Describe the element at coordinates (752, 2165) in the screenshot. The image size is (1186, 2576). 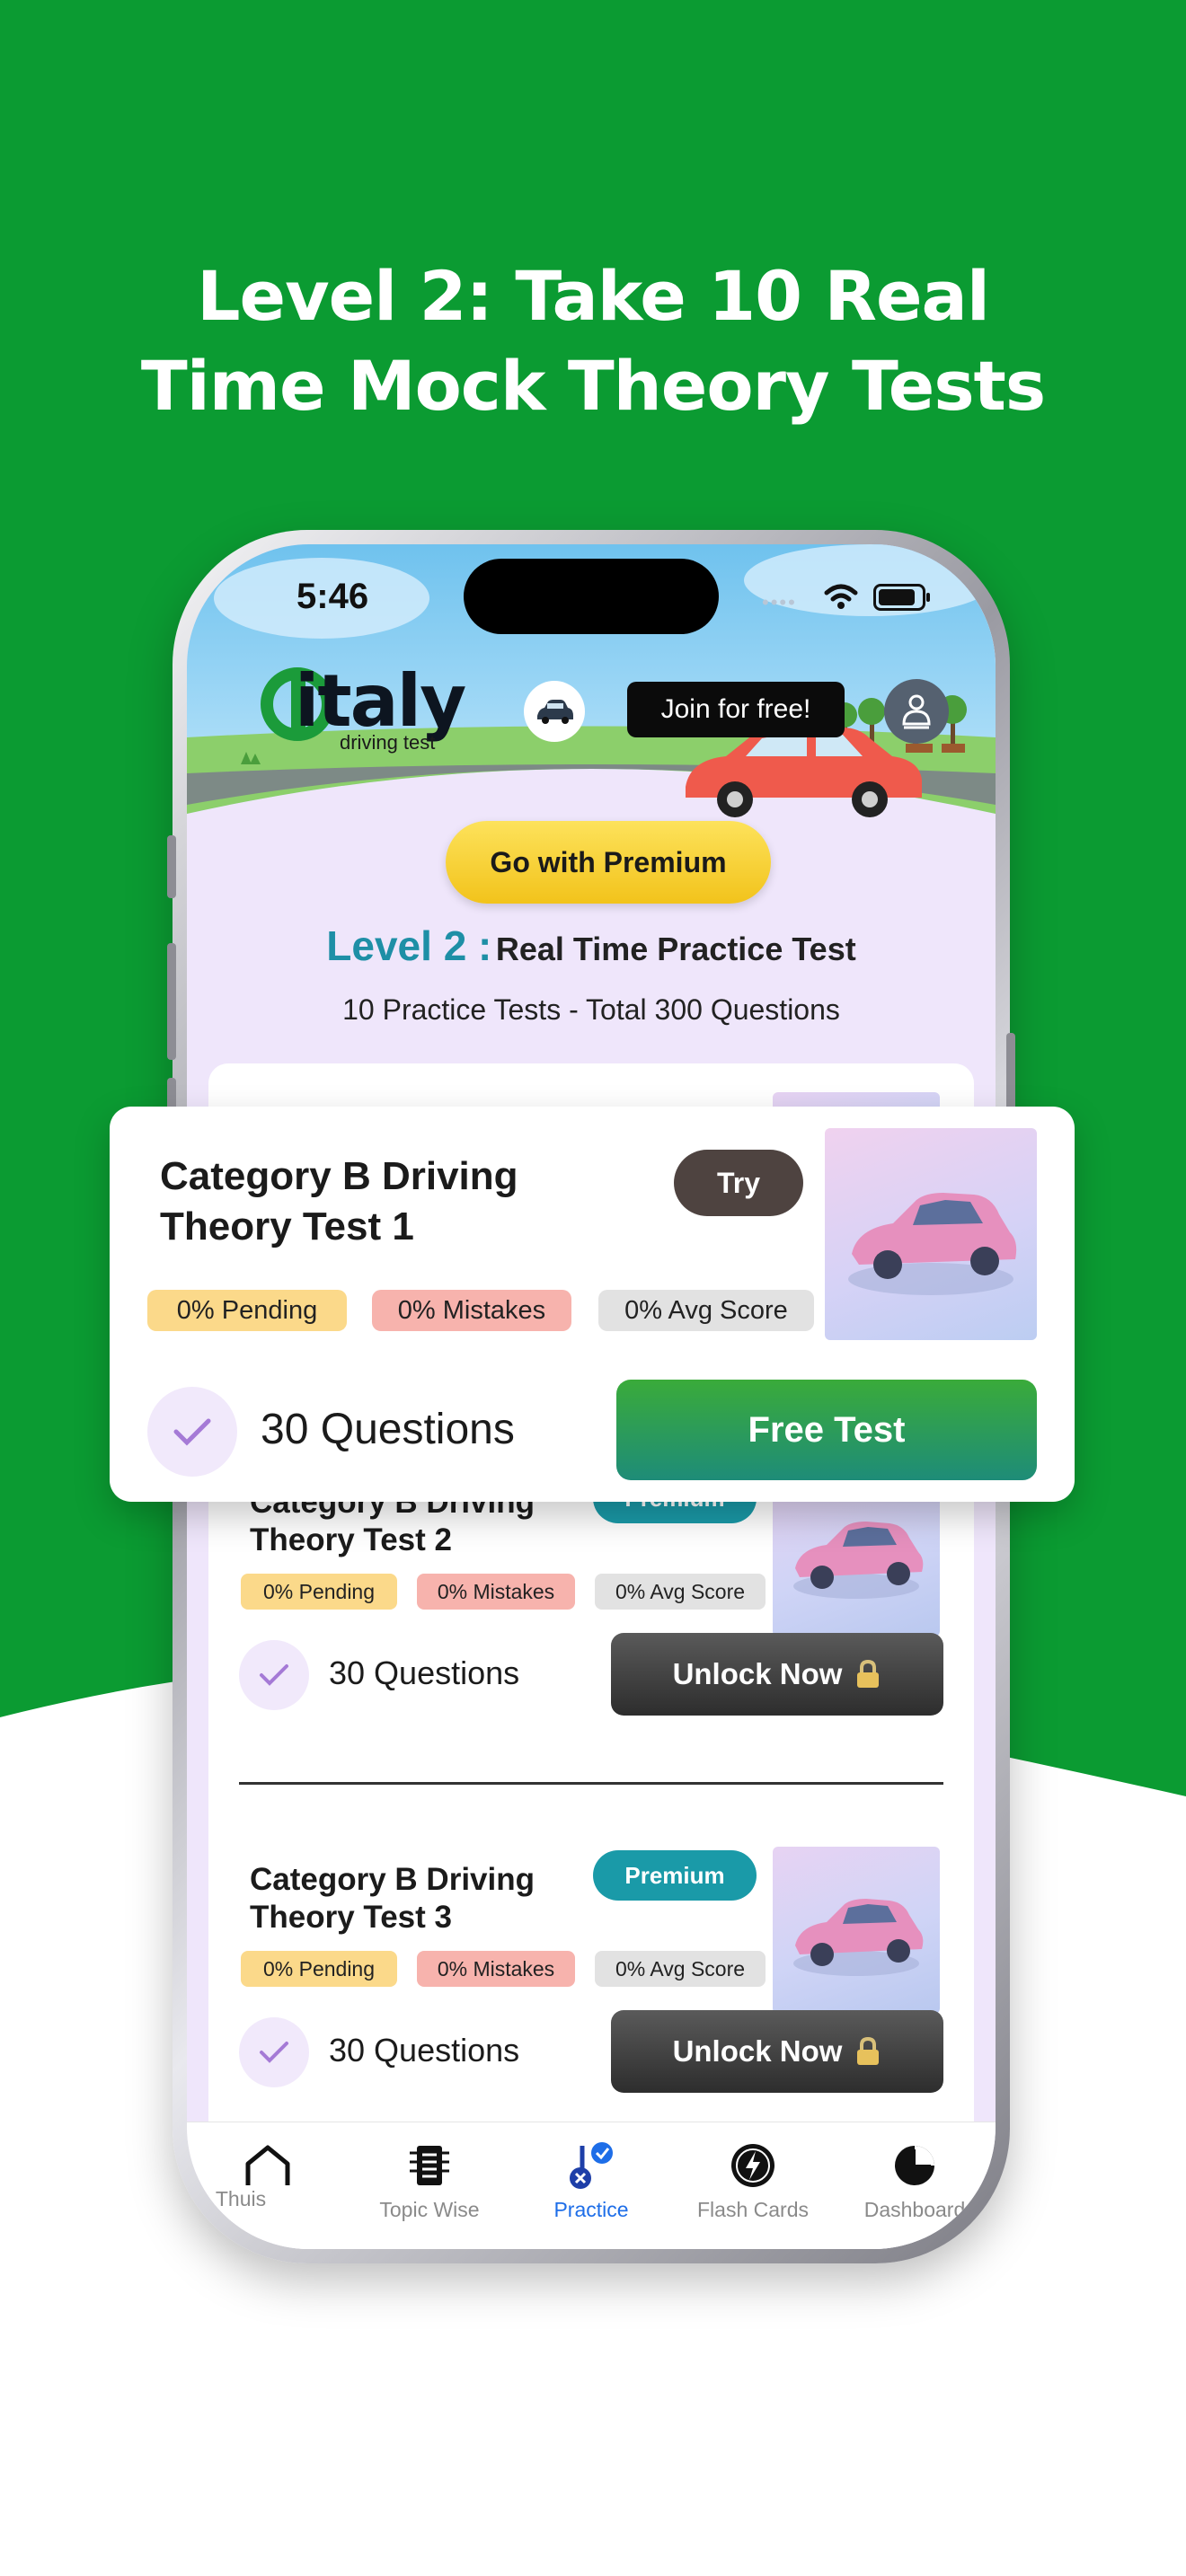
I see `flash-icon` at that location.